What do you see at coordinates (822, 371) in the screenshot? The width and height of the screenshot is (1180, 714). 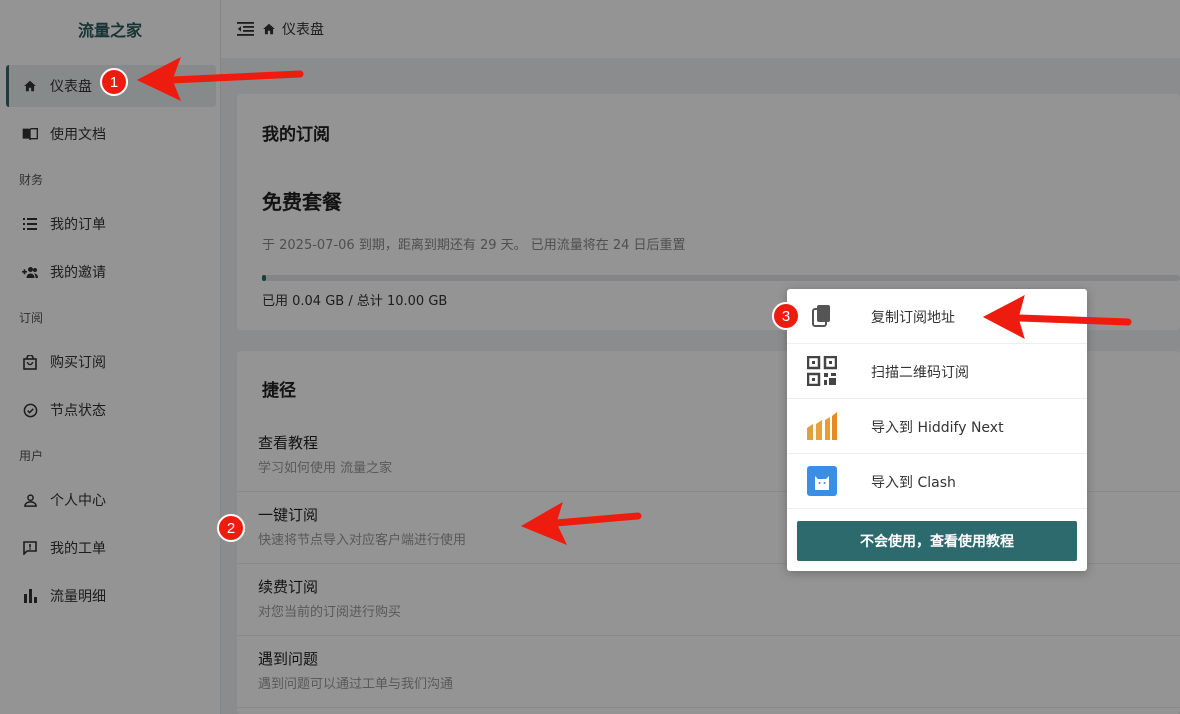 I see `qr-code-icon` at bounding box center [822, 371].